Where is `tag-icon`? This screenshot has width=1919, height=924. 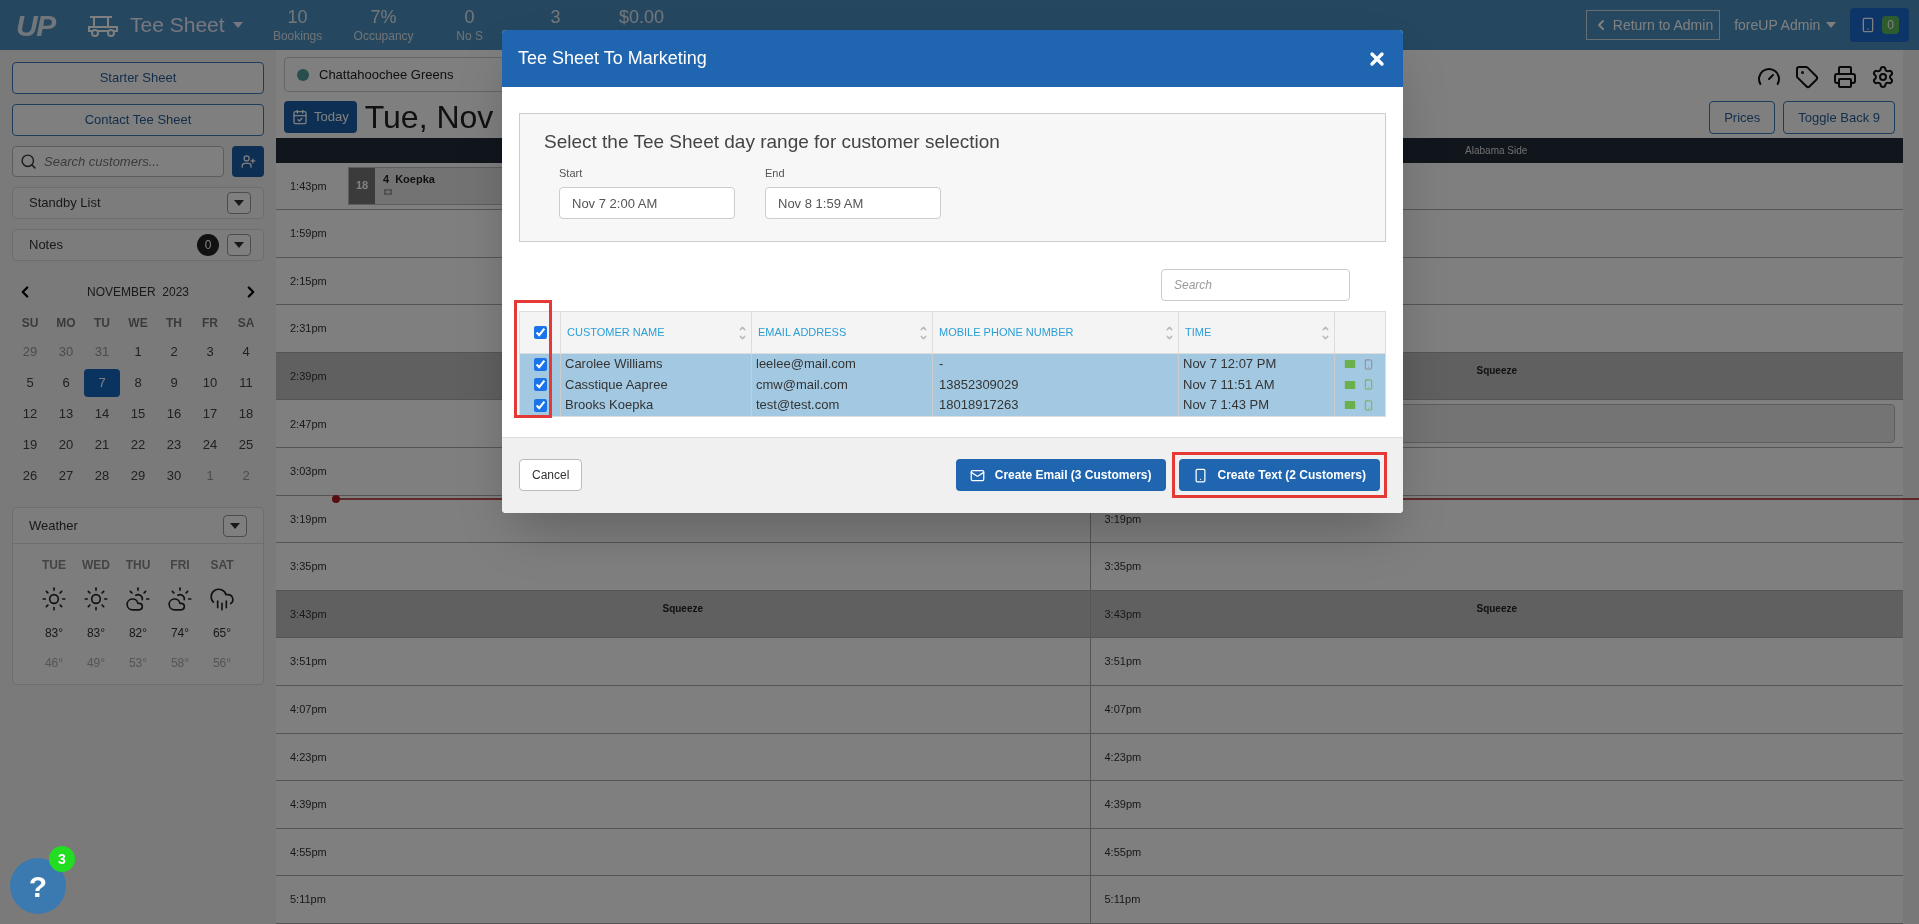 tag-icon is located at coordinates (1807, 77).